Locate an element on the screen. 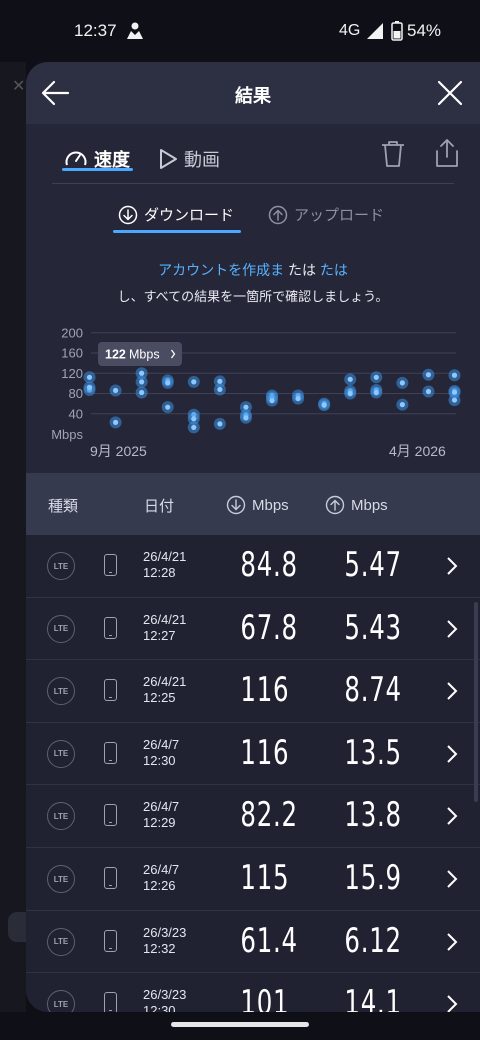 This screenshot has height=1040, width=480. y-tick-label: 40 is located at coordinates (76, 413).